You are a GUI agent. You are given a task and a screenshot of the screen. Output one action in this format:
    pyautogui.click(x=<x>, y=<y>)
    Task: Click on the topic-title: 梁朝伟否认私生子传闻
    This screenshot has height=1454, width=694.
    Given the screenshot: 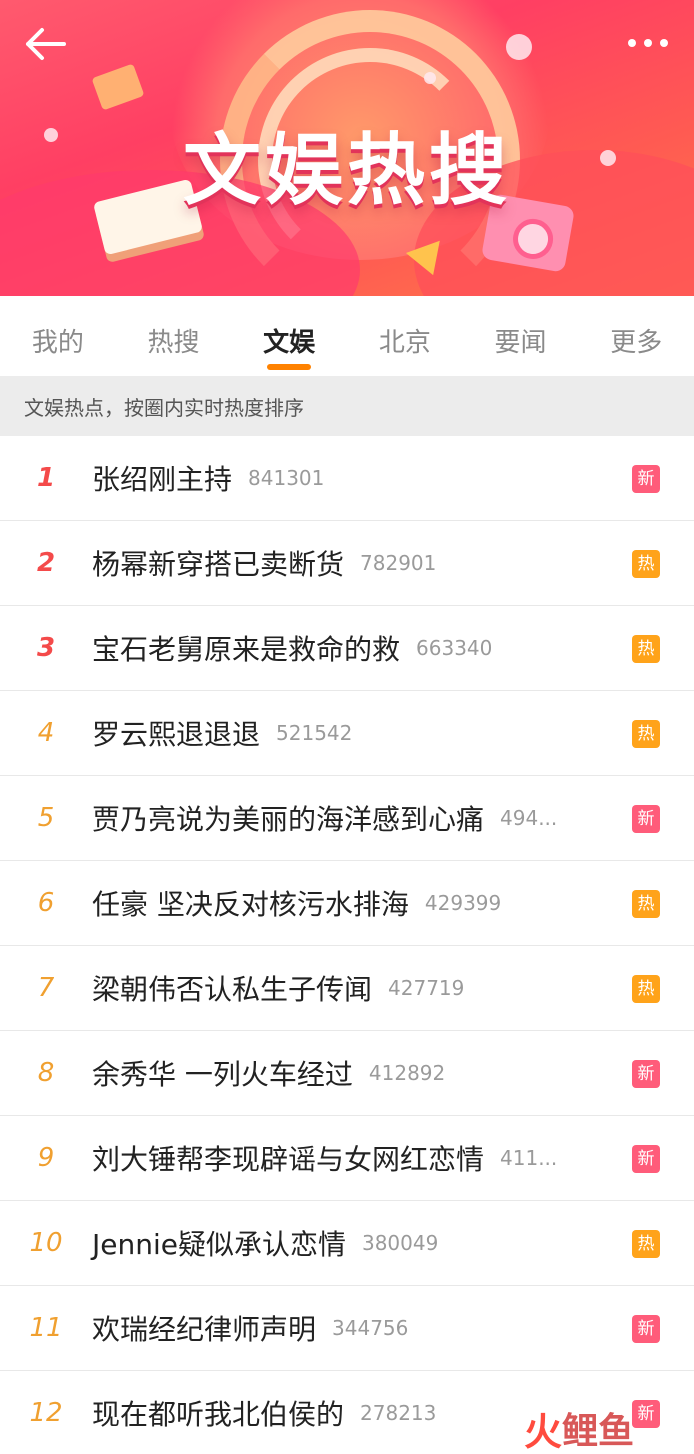 What is the action you would take?
    pyautogui.click(x=232, y=989)
    